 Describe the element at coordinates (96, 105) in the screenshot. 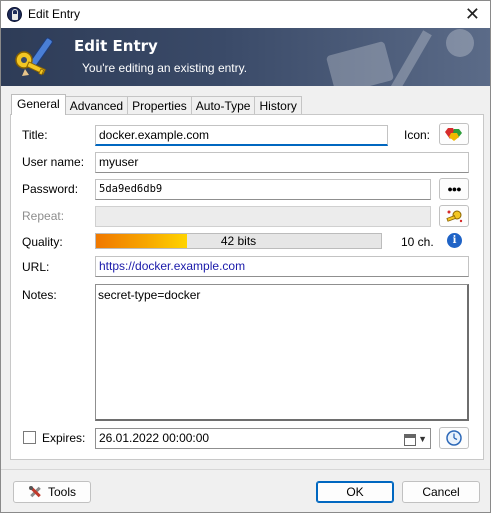

I see `tab-advanced: Advanced` at that location.